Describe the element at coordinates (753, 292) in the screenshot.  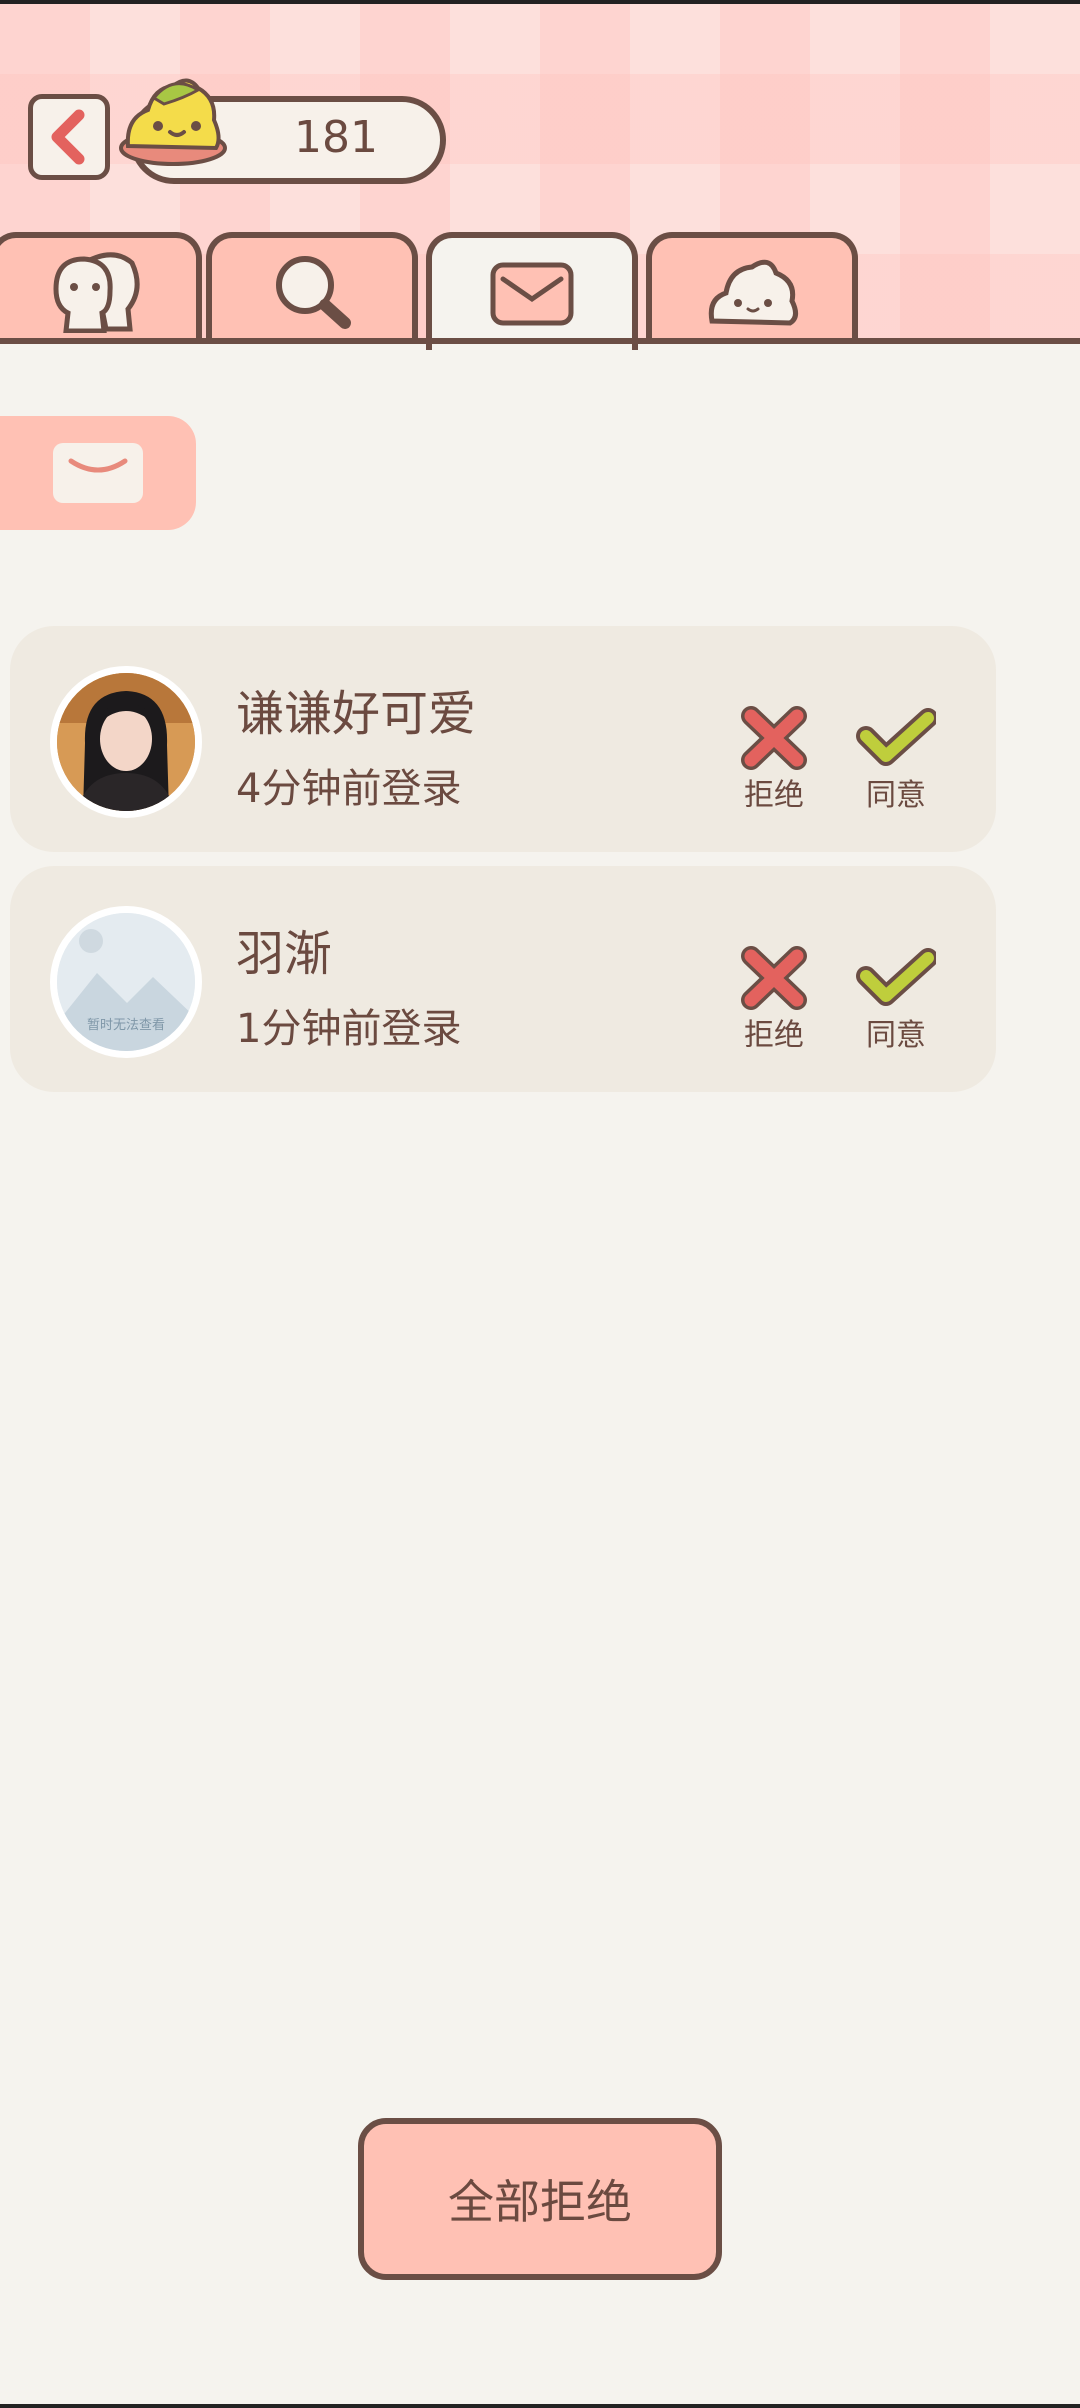
I see `mascot-icon` at that location.